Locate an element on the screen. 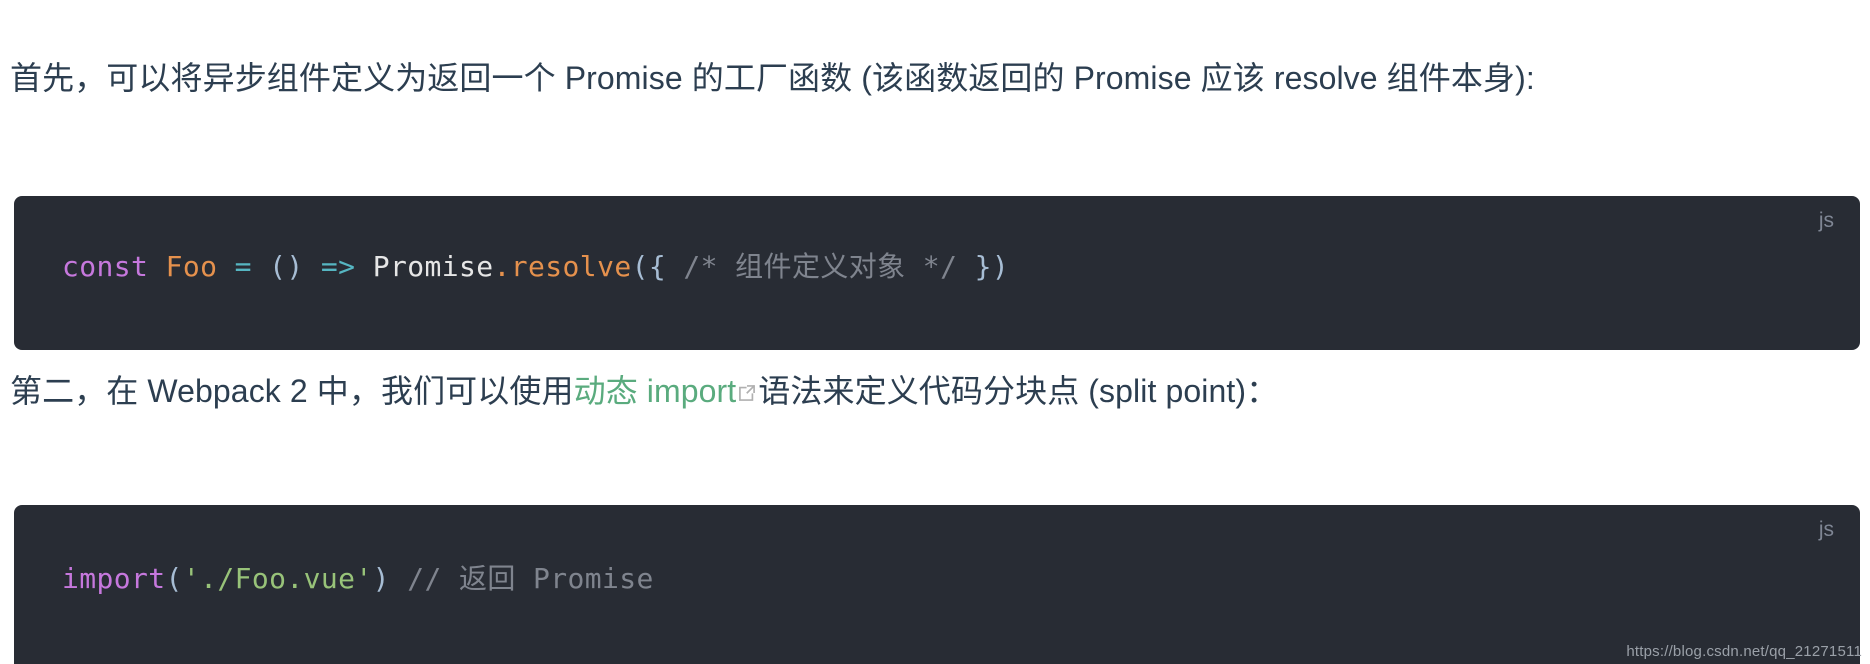  watermark: https://blog.csdn.net/qq_21271511 is located at coordinates (1744, 651).